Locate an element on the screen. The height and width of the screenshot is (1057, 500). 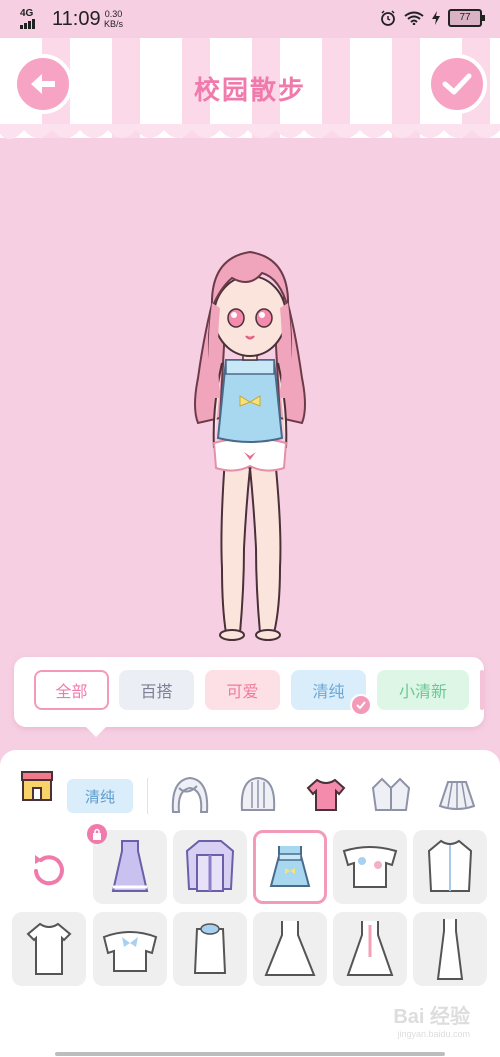
network-speed: 0.30 KB/s is located at coordinates (114, 19).